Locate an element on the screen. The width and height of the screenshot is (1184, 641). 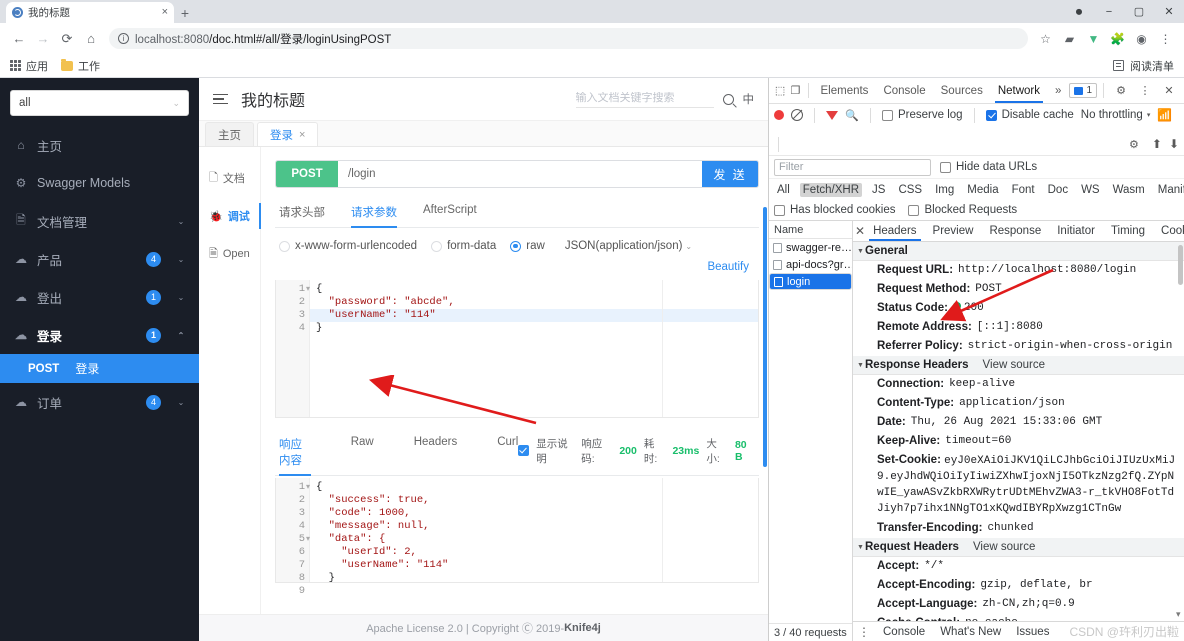
tab-sources: Sources is located at coordinates (962, 90).